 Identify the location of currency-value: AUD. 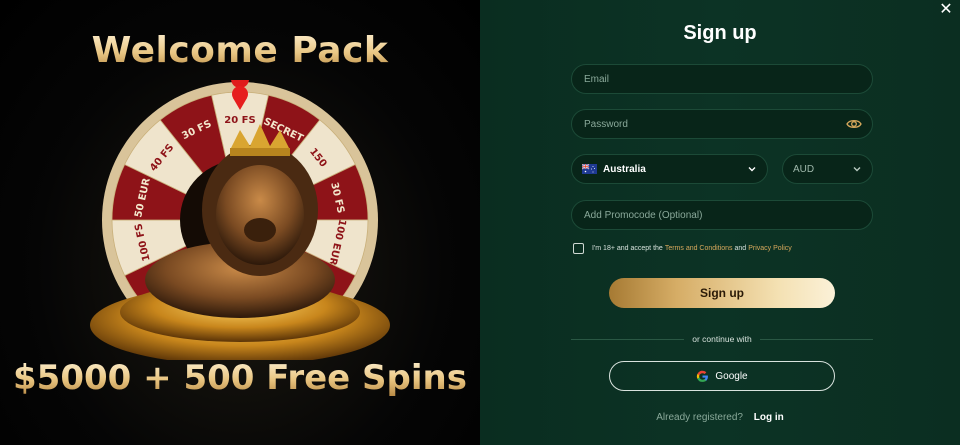
(804, 169).